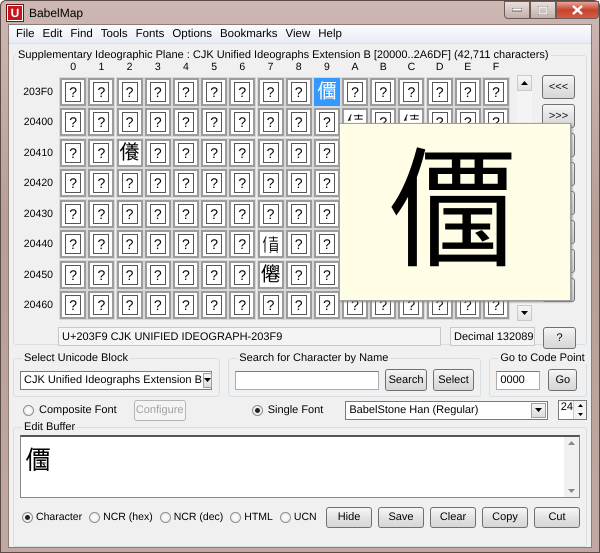 The height and width of the screenshot is (553, 600). Describe the element at coordinates (518, 380) in the screenshot. I see `code-point-field: 0000` at that location.